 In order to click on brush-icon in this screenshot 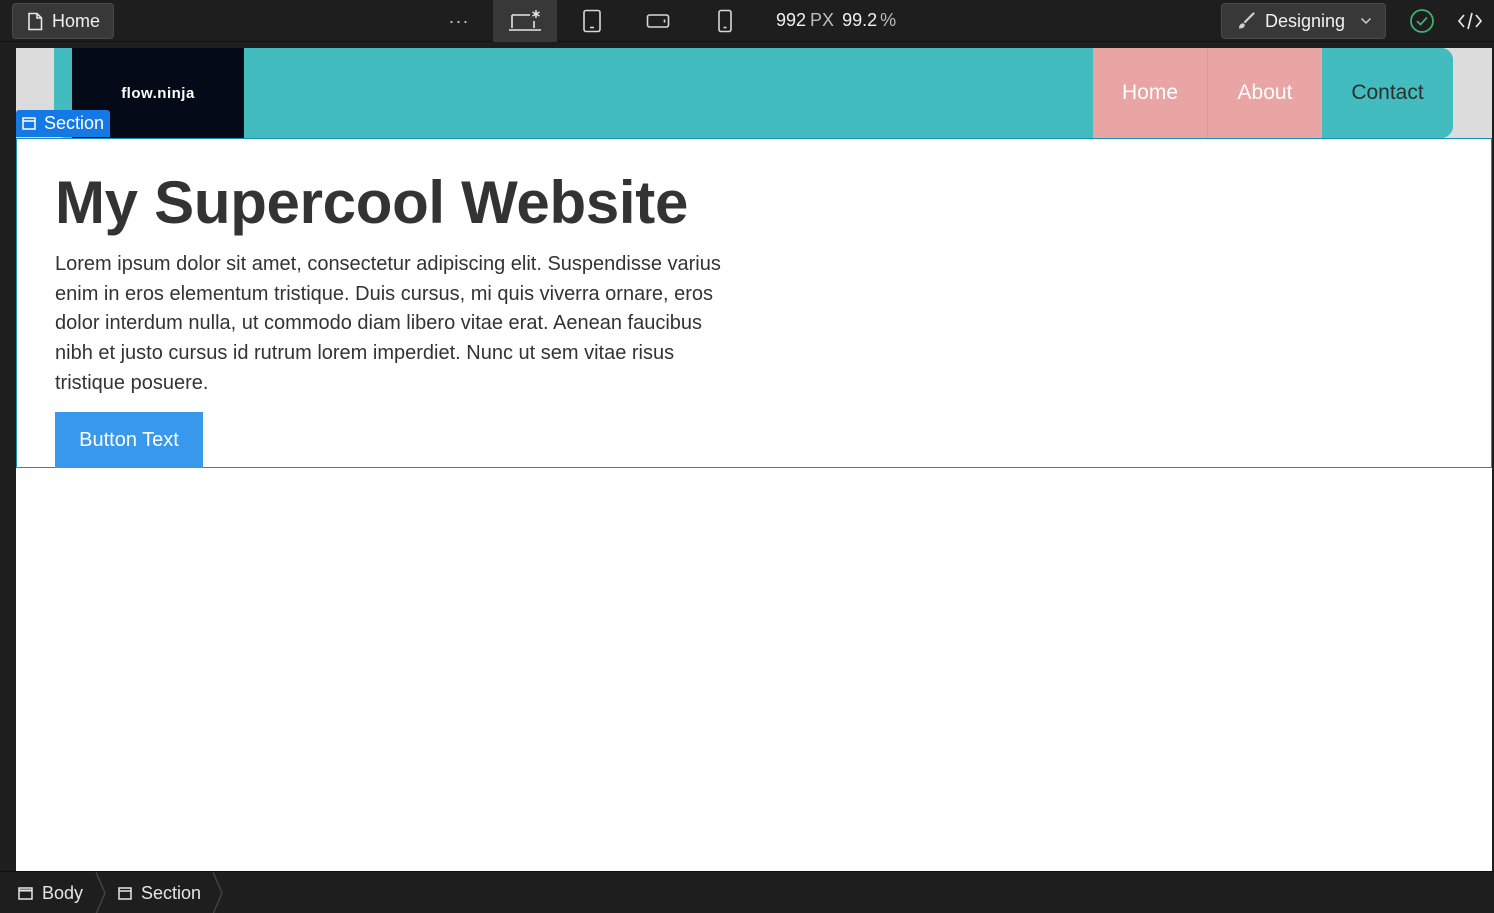, I will do `click(1247, 20)`.